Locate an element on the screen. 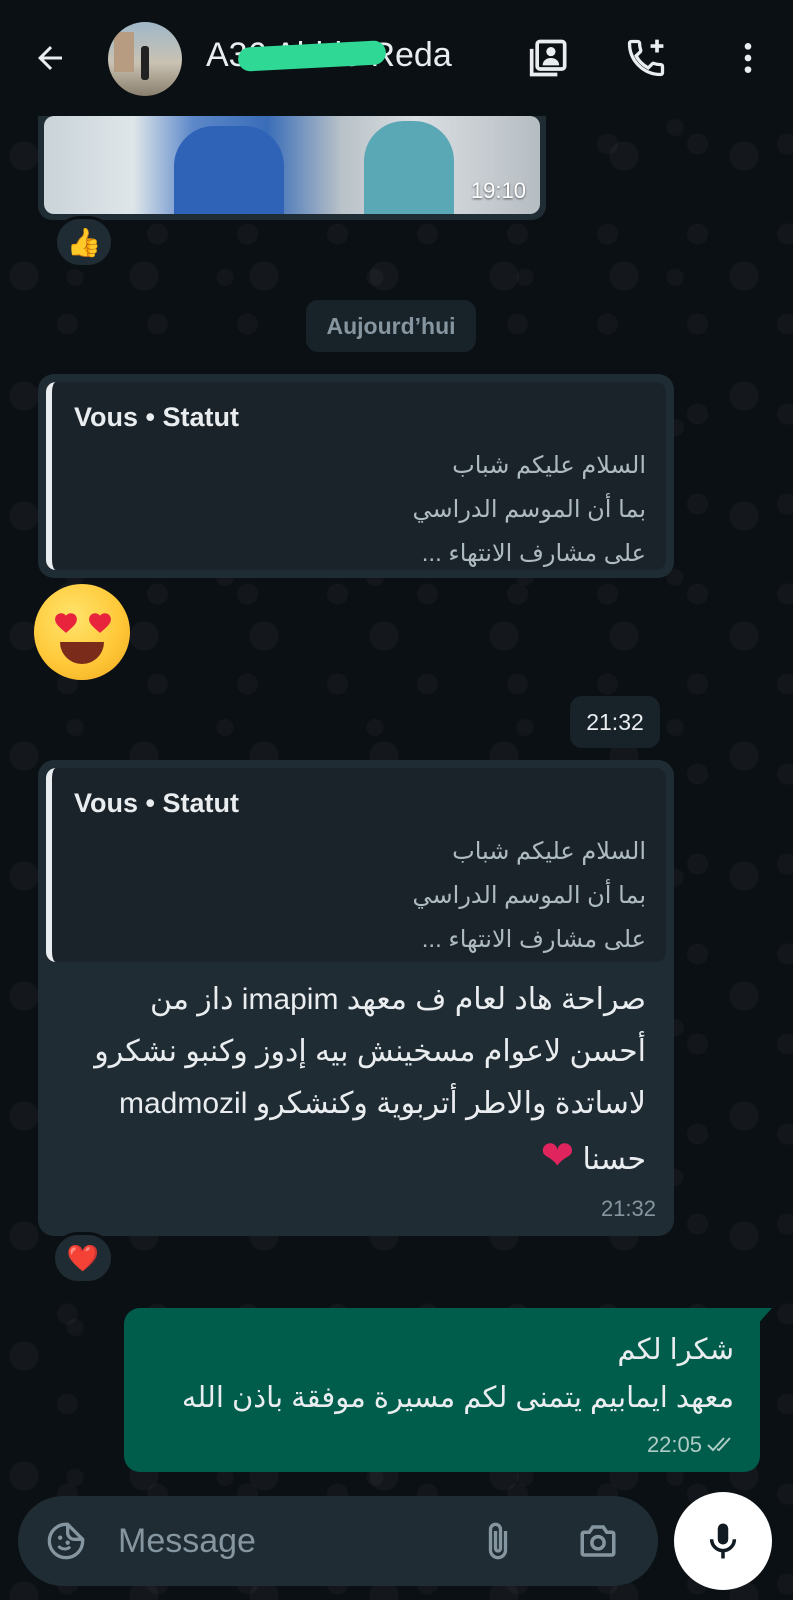 This screenshot has width=793, height=1600. heart-eyes-emoji: 😍 is located at coordinates (82, 632).